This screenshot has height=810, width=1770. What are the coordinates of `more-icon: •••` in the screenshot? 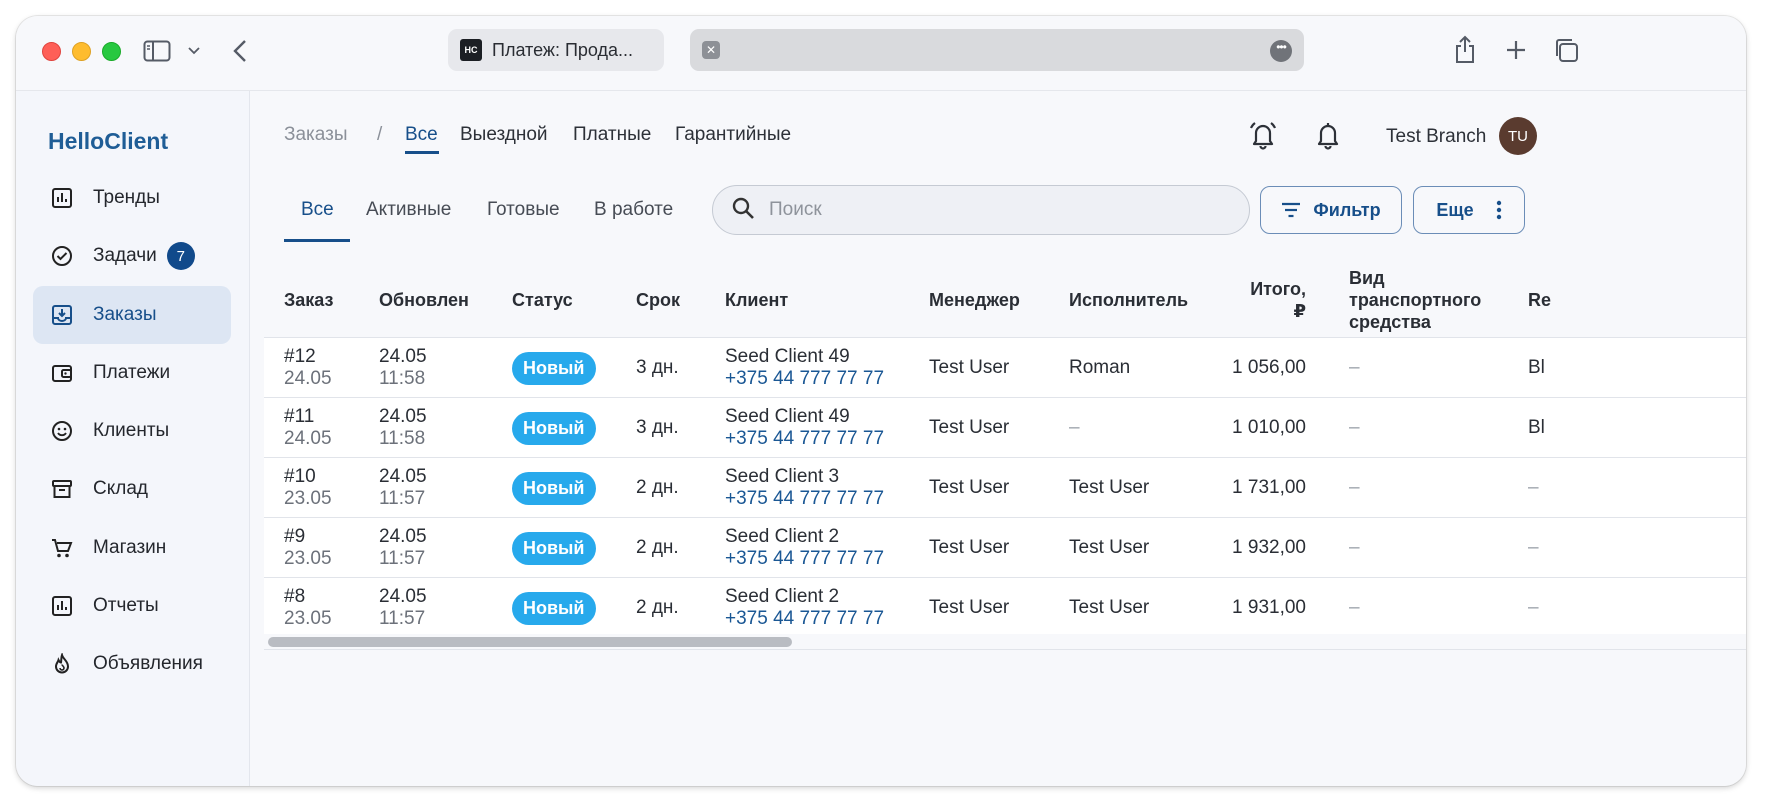 It's located at (1281, 51).